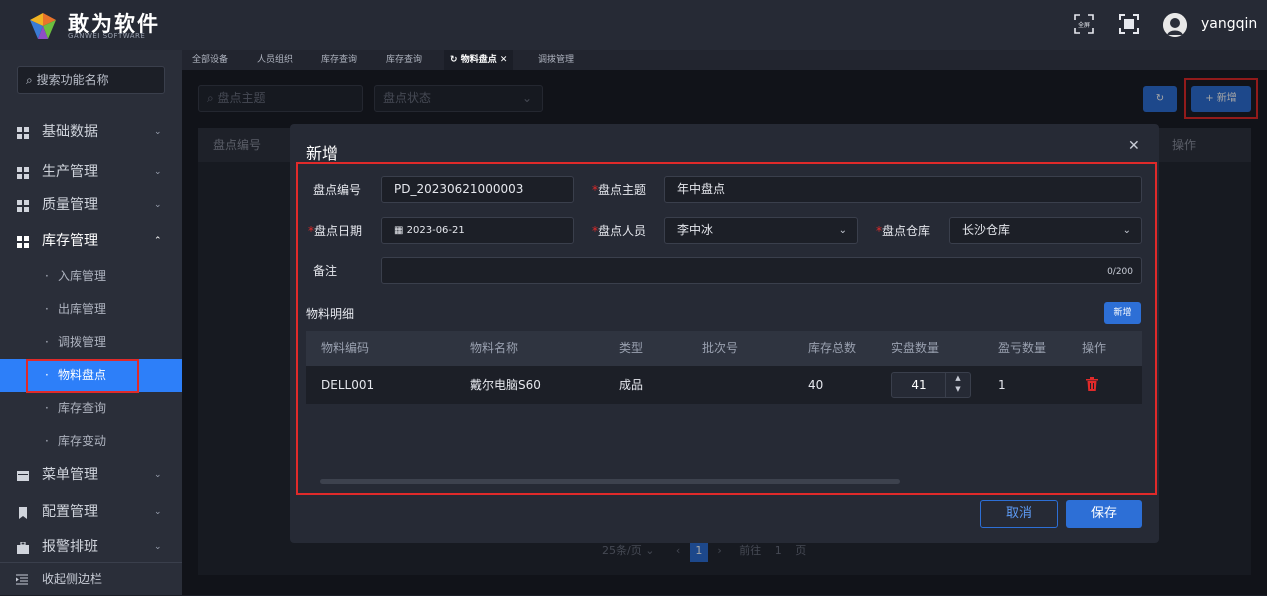 The image size is (1267, 596). What do you see at coordinates (1229, 24) in the screenshot?
I see `username: yangqin` at bounding box center [1229, 24].